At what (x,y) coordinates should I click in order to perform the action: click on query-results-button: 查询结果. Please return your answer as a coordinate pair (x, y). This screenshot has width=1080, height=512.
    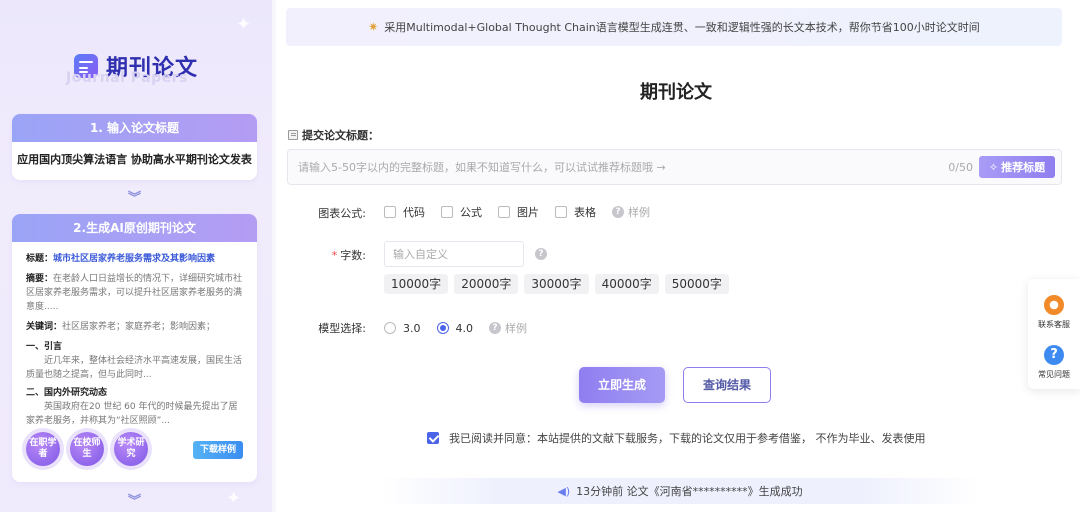
    Looking at the image, I should click on (727, 385).